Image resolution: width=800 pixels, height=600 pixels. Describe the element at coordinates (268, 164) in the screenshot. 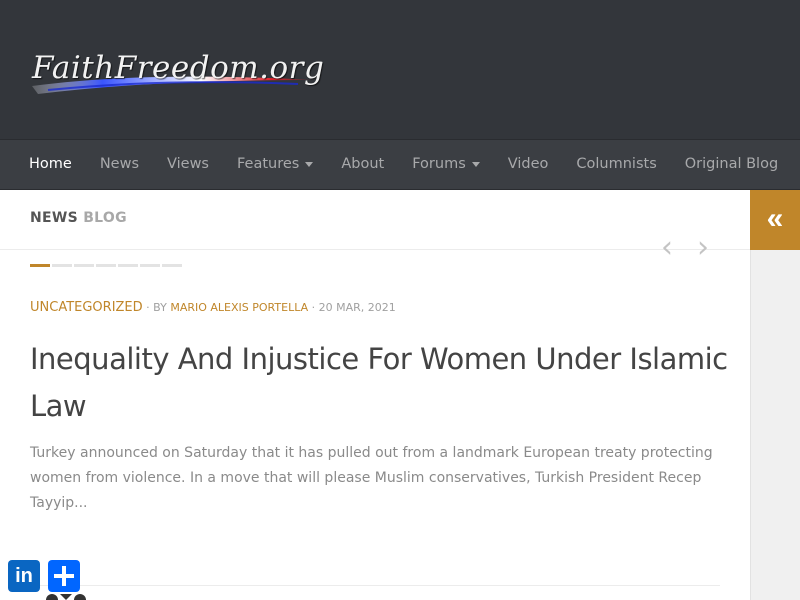

I see `nav-item-label: Features` at that location.